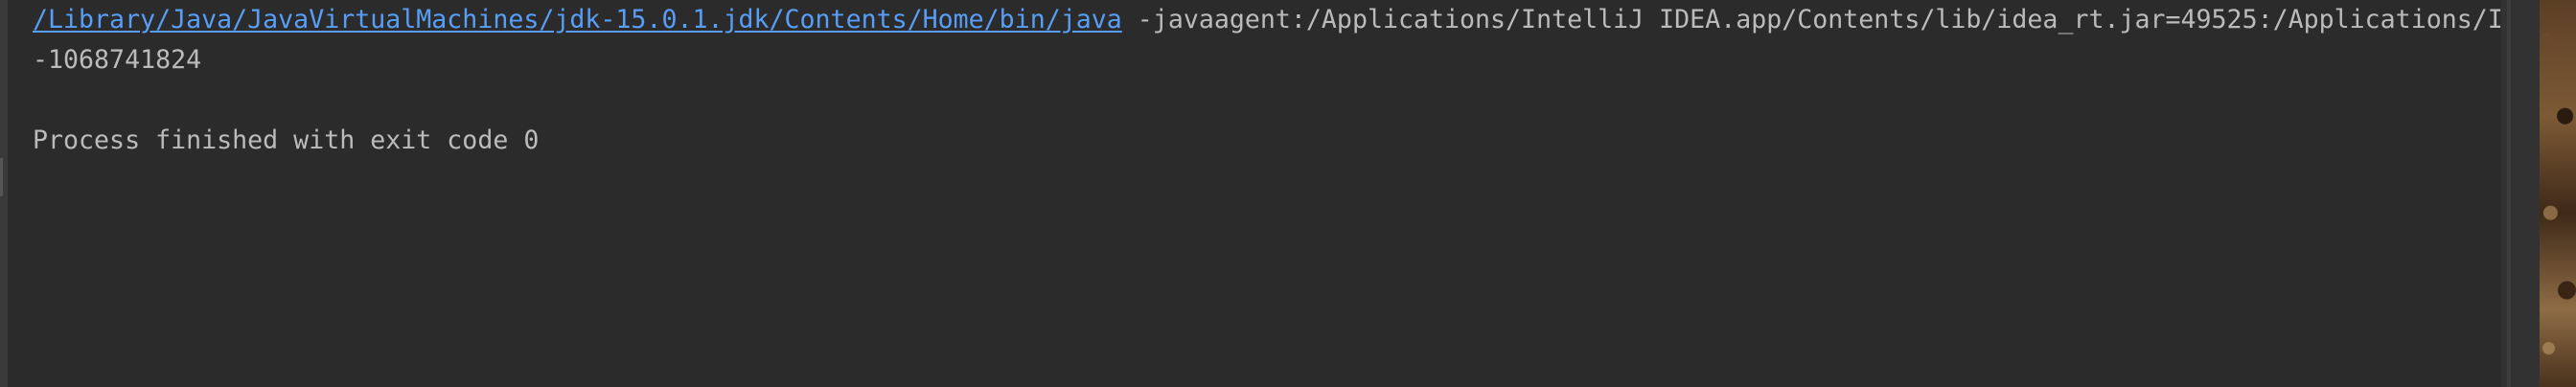 The image size is (2576, 387). I want to click on scrollbar-track-line, so click(2509, 193).